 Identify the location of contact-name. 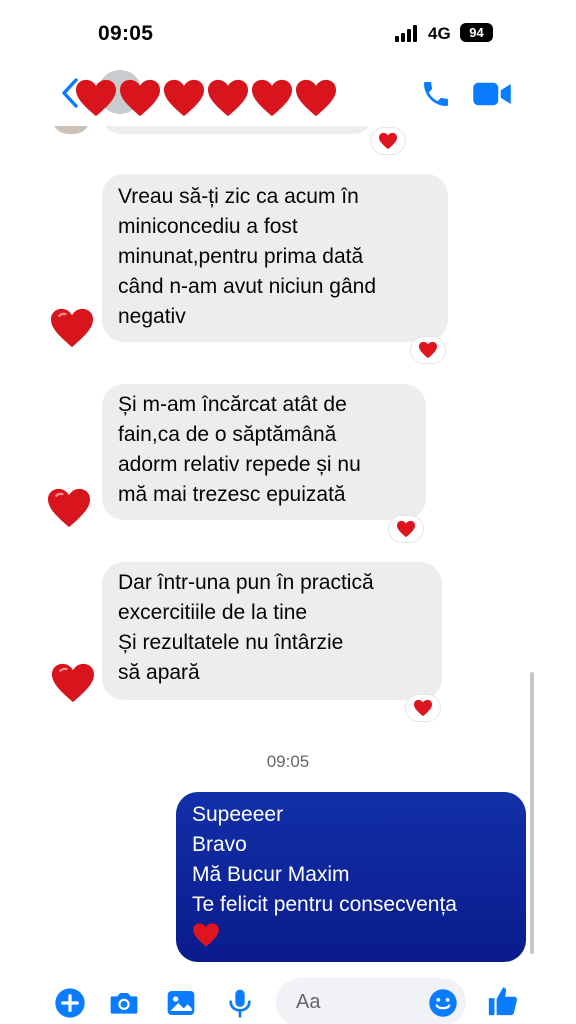
(206, 99).